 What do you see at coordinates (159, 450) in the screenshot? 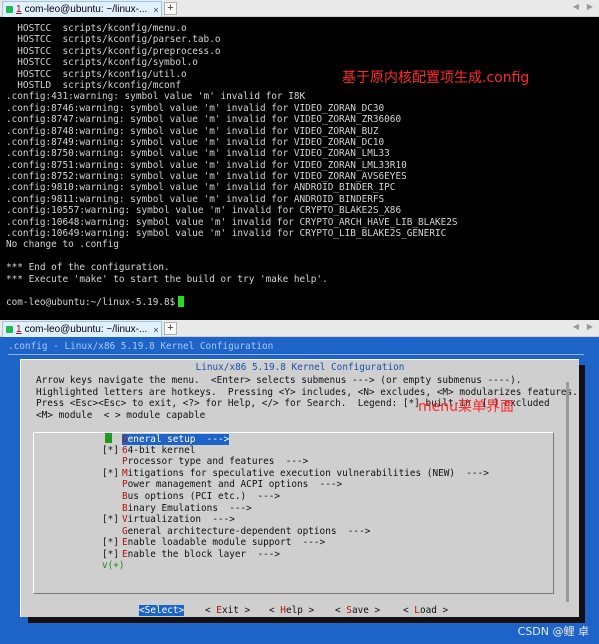
I see `menu-item-label: 64-bit kernel` at bounding box center [159, 450].